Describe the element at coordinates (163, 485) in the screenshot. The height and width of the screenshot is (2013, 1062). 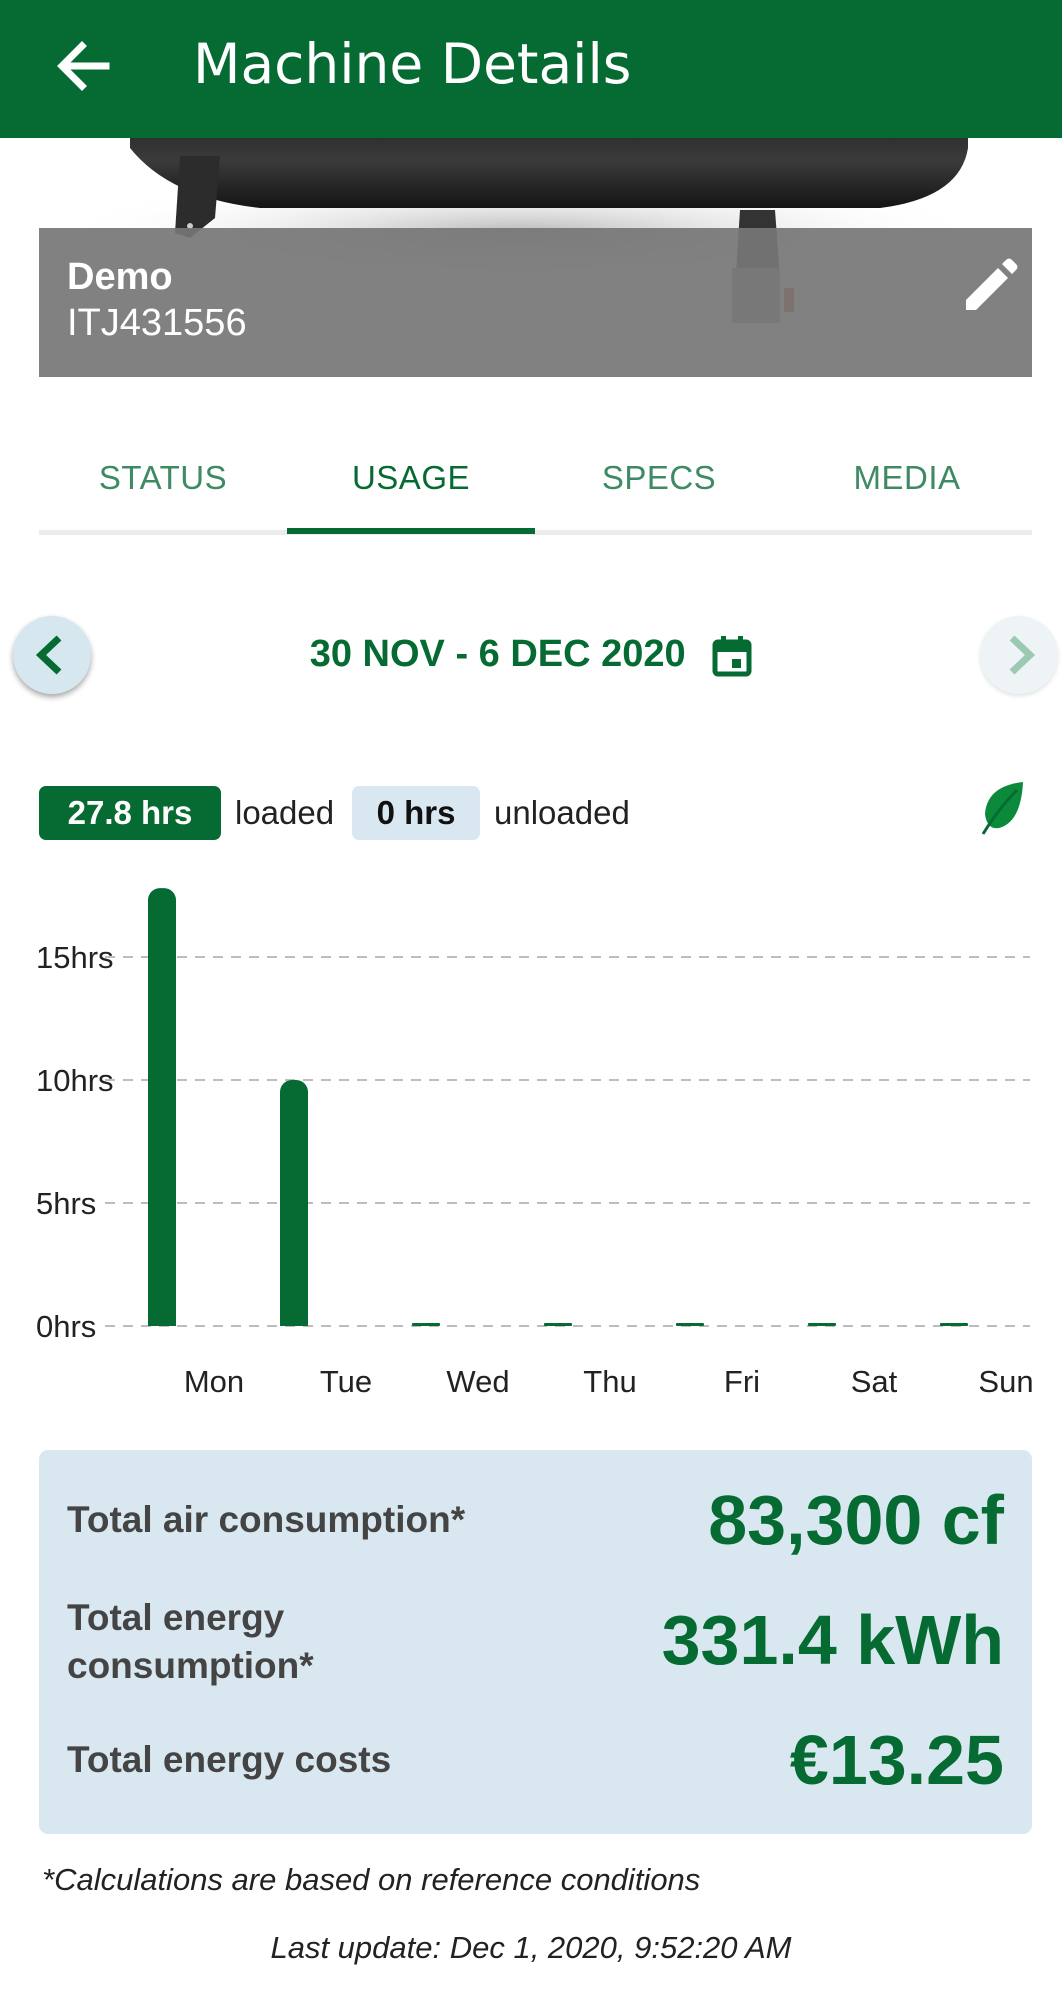
I see `tab-status: STATUS` at that location.